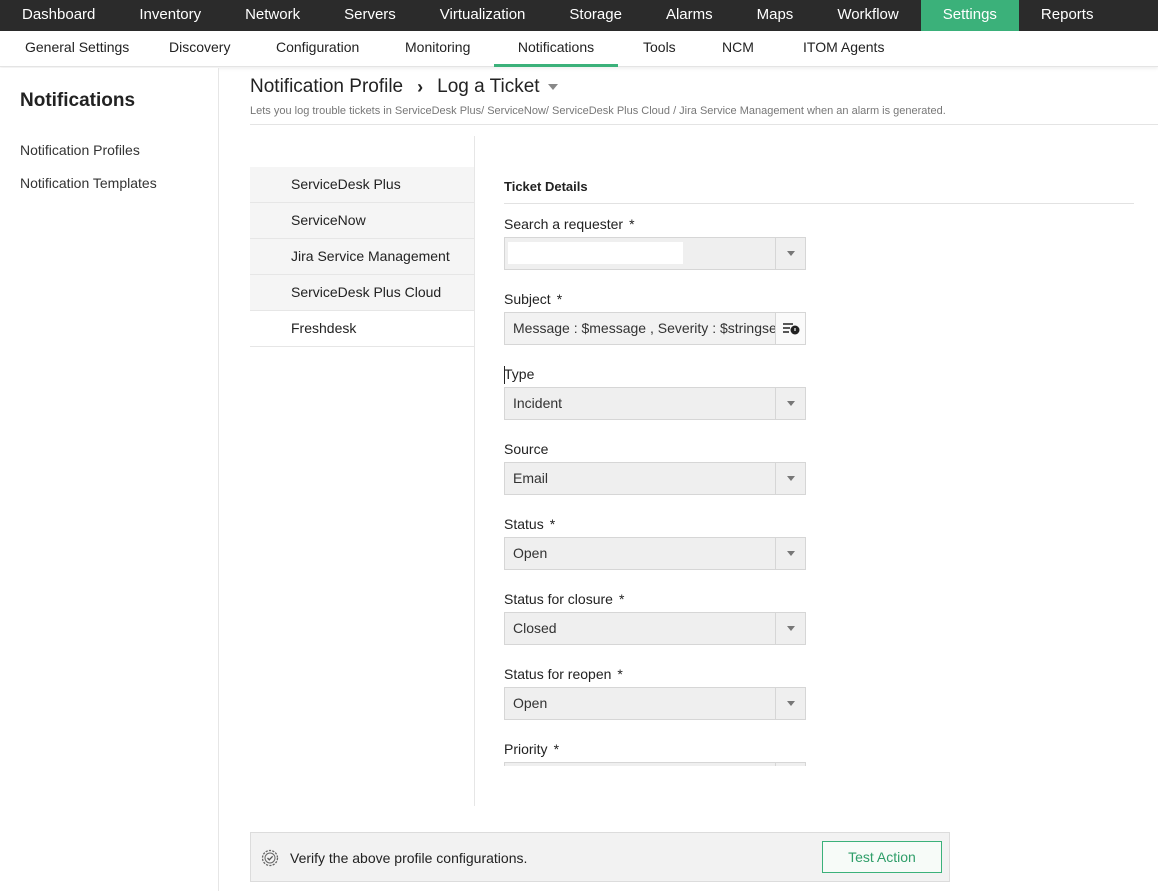  I want to click on status-closure-label: Status for closure *, so click(564, 599).